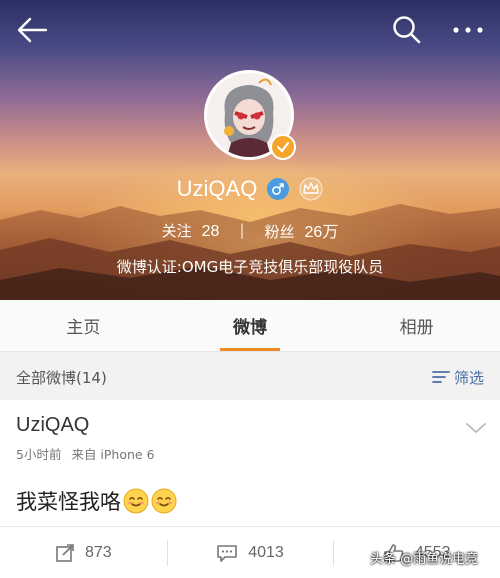 This screenshot has height=578, width=500. I want to click on post-options-button, so click(476, 428).